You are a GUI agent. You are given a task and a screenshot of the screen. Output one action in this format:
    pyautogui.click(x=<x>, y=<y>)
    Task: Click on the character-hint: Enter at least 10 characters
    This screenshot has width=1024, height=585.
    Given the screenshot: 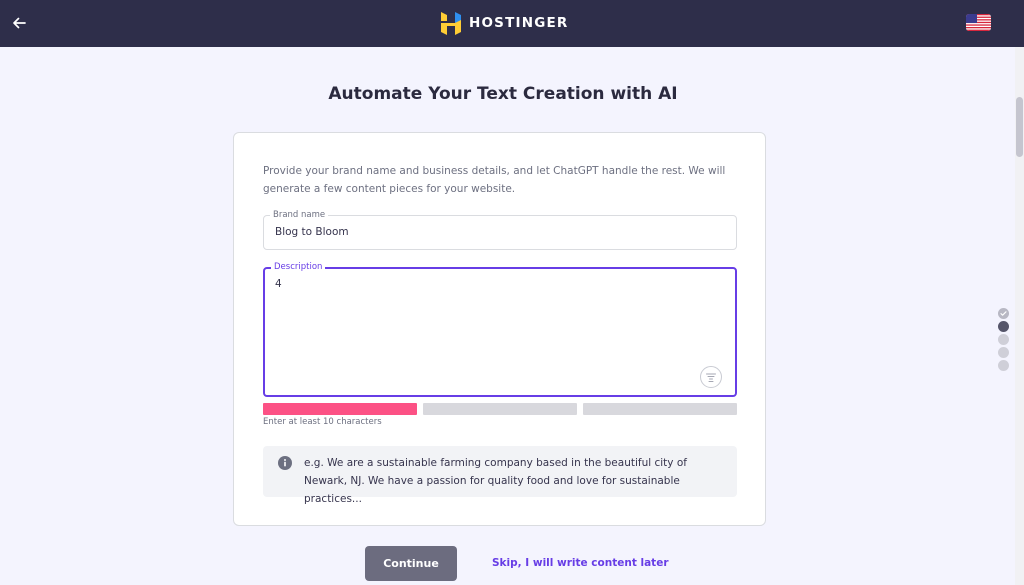 What is the action you would take?
    pyautogui.click(x=322, y=422)
    